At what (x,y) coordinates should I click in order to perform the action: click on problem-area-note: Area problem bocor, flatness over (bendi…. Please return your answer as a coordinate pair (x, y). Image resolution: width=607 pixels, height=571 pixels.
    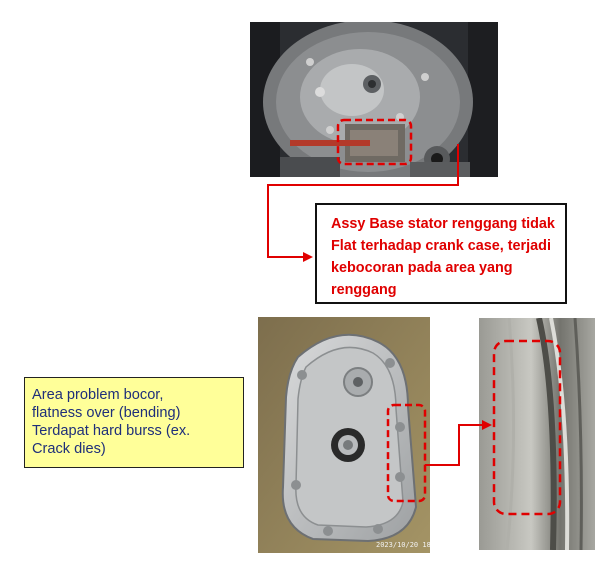
    Looking at the image, I should click on (134, 422).